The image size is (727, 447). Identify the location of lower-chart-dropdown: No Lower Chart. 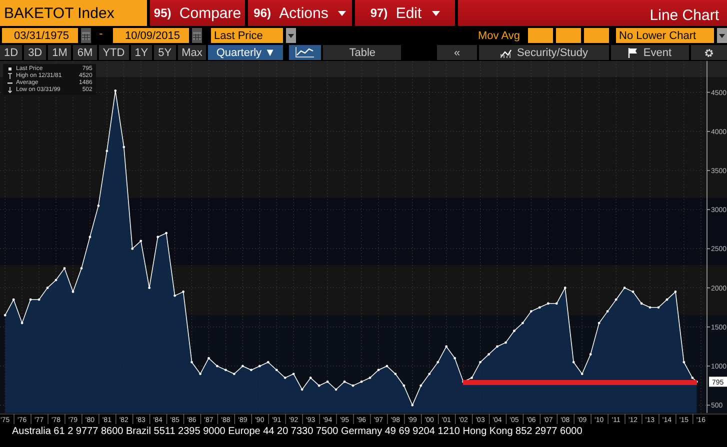
(665, 35).